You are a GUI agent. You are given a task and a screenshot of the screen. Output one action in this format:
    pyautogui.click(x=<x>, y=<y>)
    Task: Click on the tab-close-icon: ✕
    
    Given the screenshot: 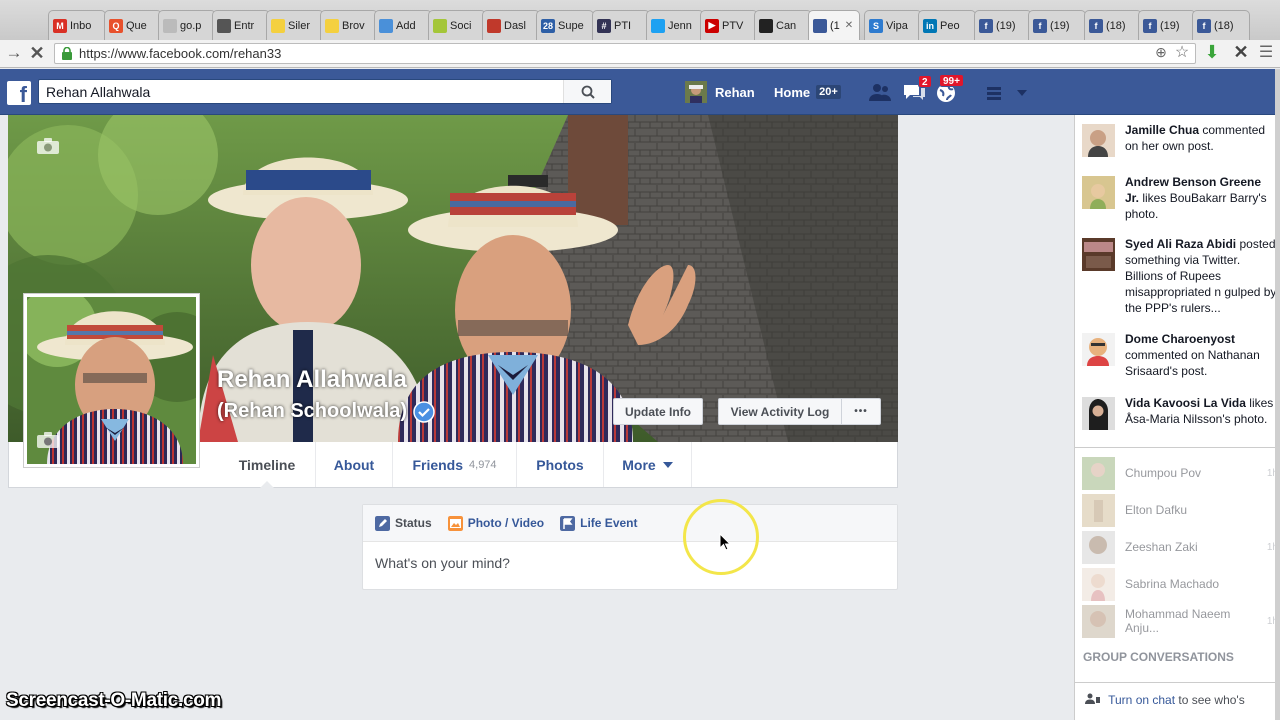 What is the action you would take?
    pyautogui.click(x=849, y=25)
    